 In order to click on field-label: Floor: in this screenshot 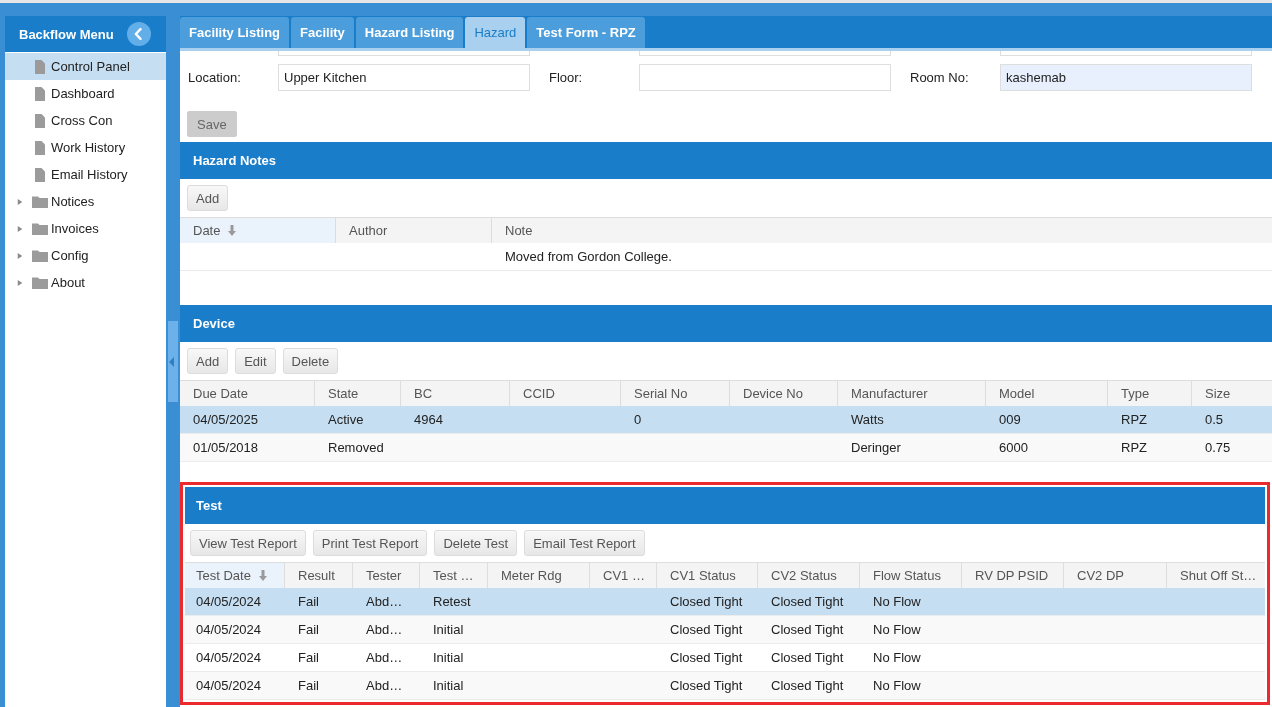, I will do `click(566, 77)`.